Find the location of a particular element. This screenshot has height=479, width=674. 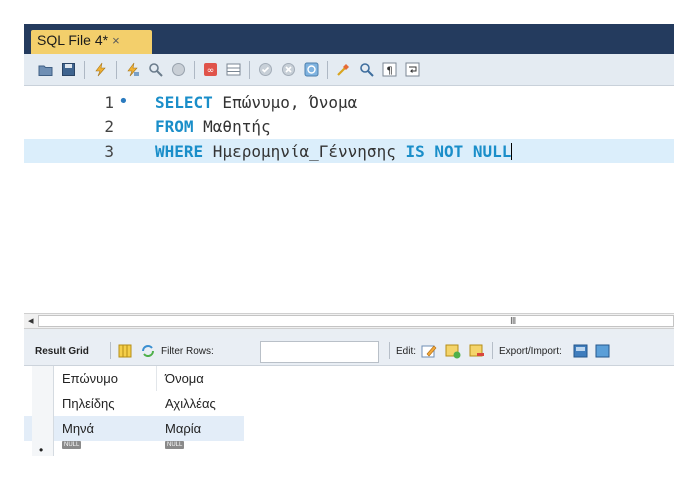

delete-row-icon is located at coordinates (477, 352).